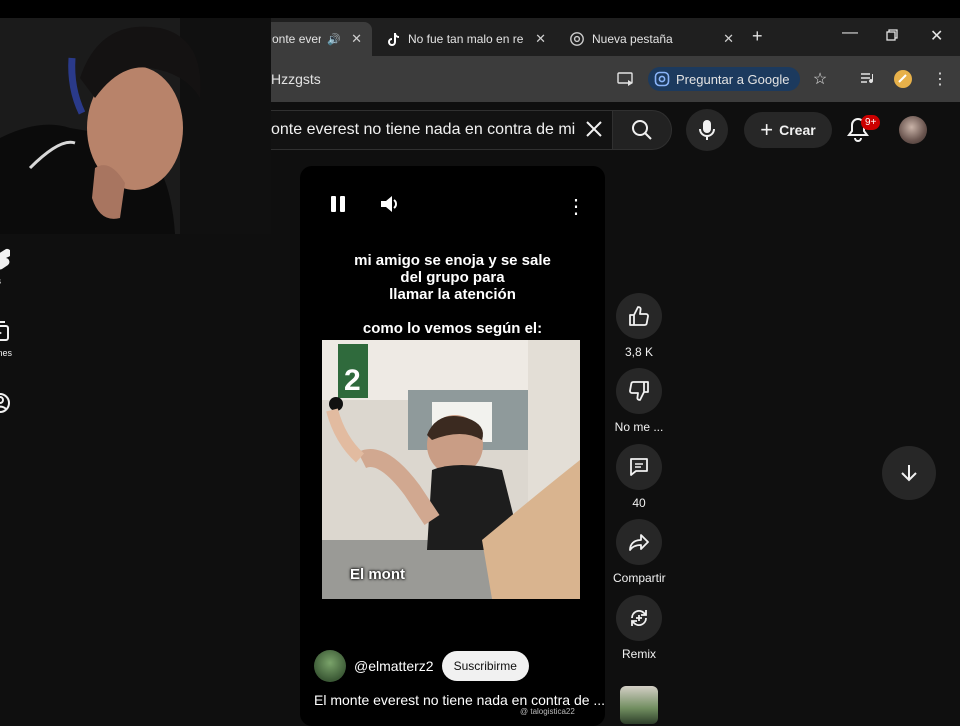  I want to click on like-action: 3,8 K, so click(639, 326).